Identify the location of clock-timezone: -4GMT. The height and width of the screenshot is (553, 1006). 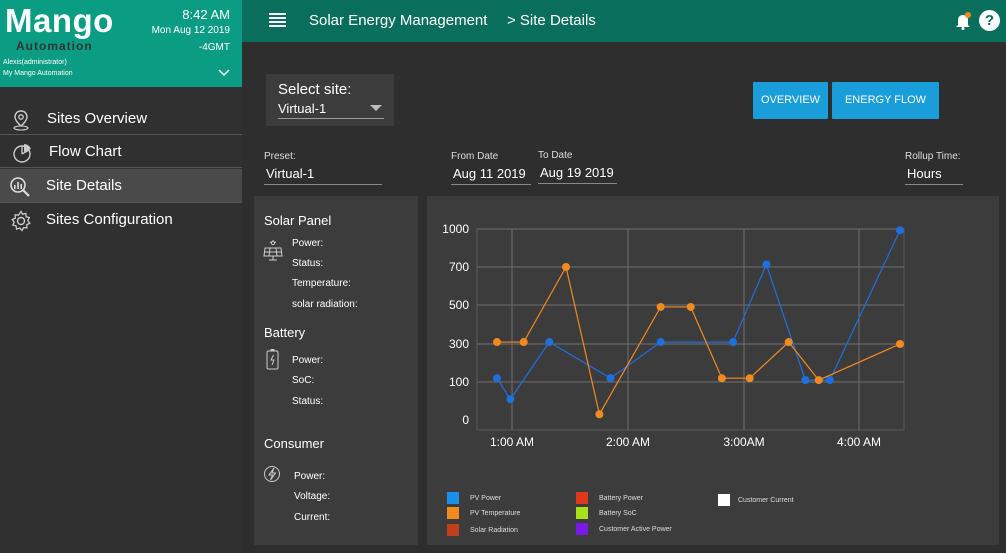
(214, 47).